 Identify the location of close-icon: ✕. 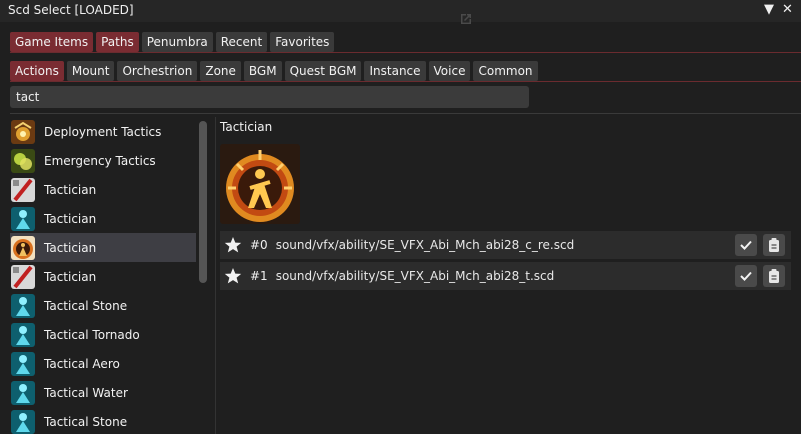
(787, 9).